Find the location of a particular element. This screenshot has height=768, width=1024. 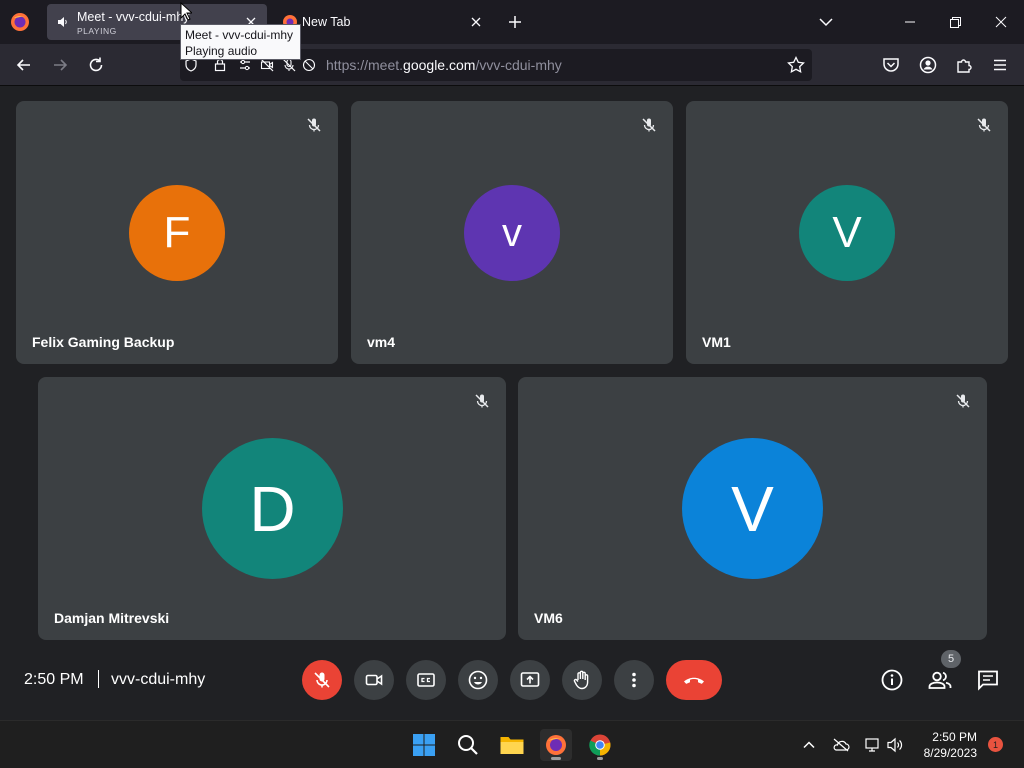

leave-call-button is located at coordinates (694, 680).